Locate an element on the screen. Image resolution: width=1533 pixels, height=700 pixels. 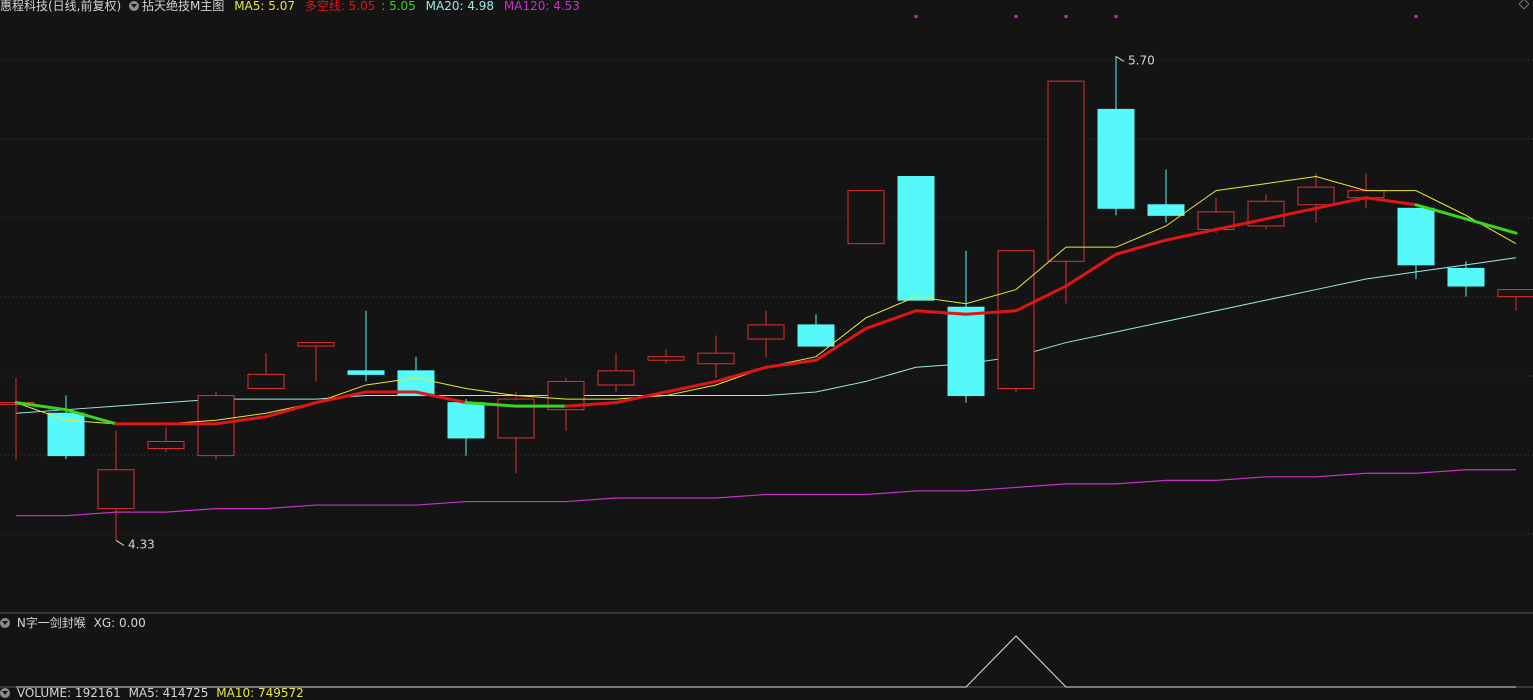
stock-title: 惠程科技(日线,前复权) is located at coordinates (60, 6).